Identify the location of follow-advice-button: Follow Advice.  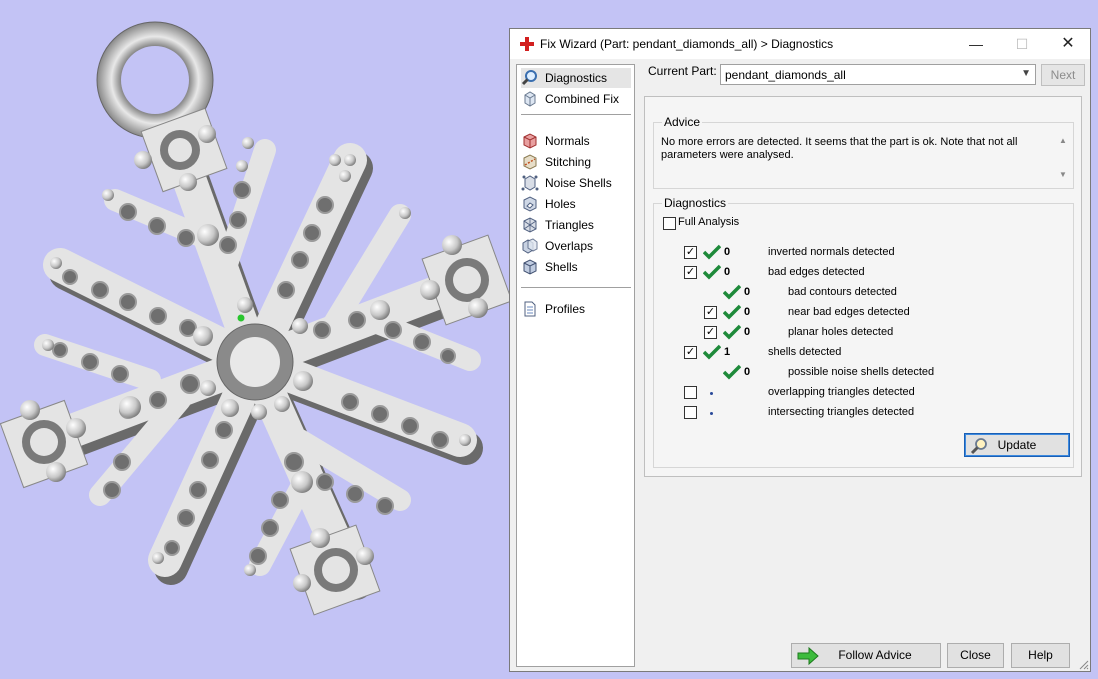
(866, 655).